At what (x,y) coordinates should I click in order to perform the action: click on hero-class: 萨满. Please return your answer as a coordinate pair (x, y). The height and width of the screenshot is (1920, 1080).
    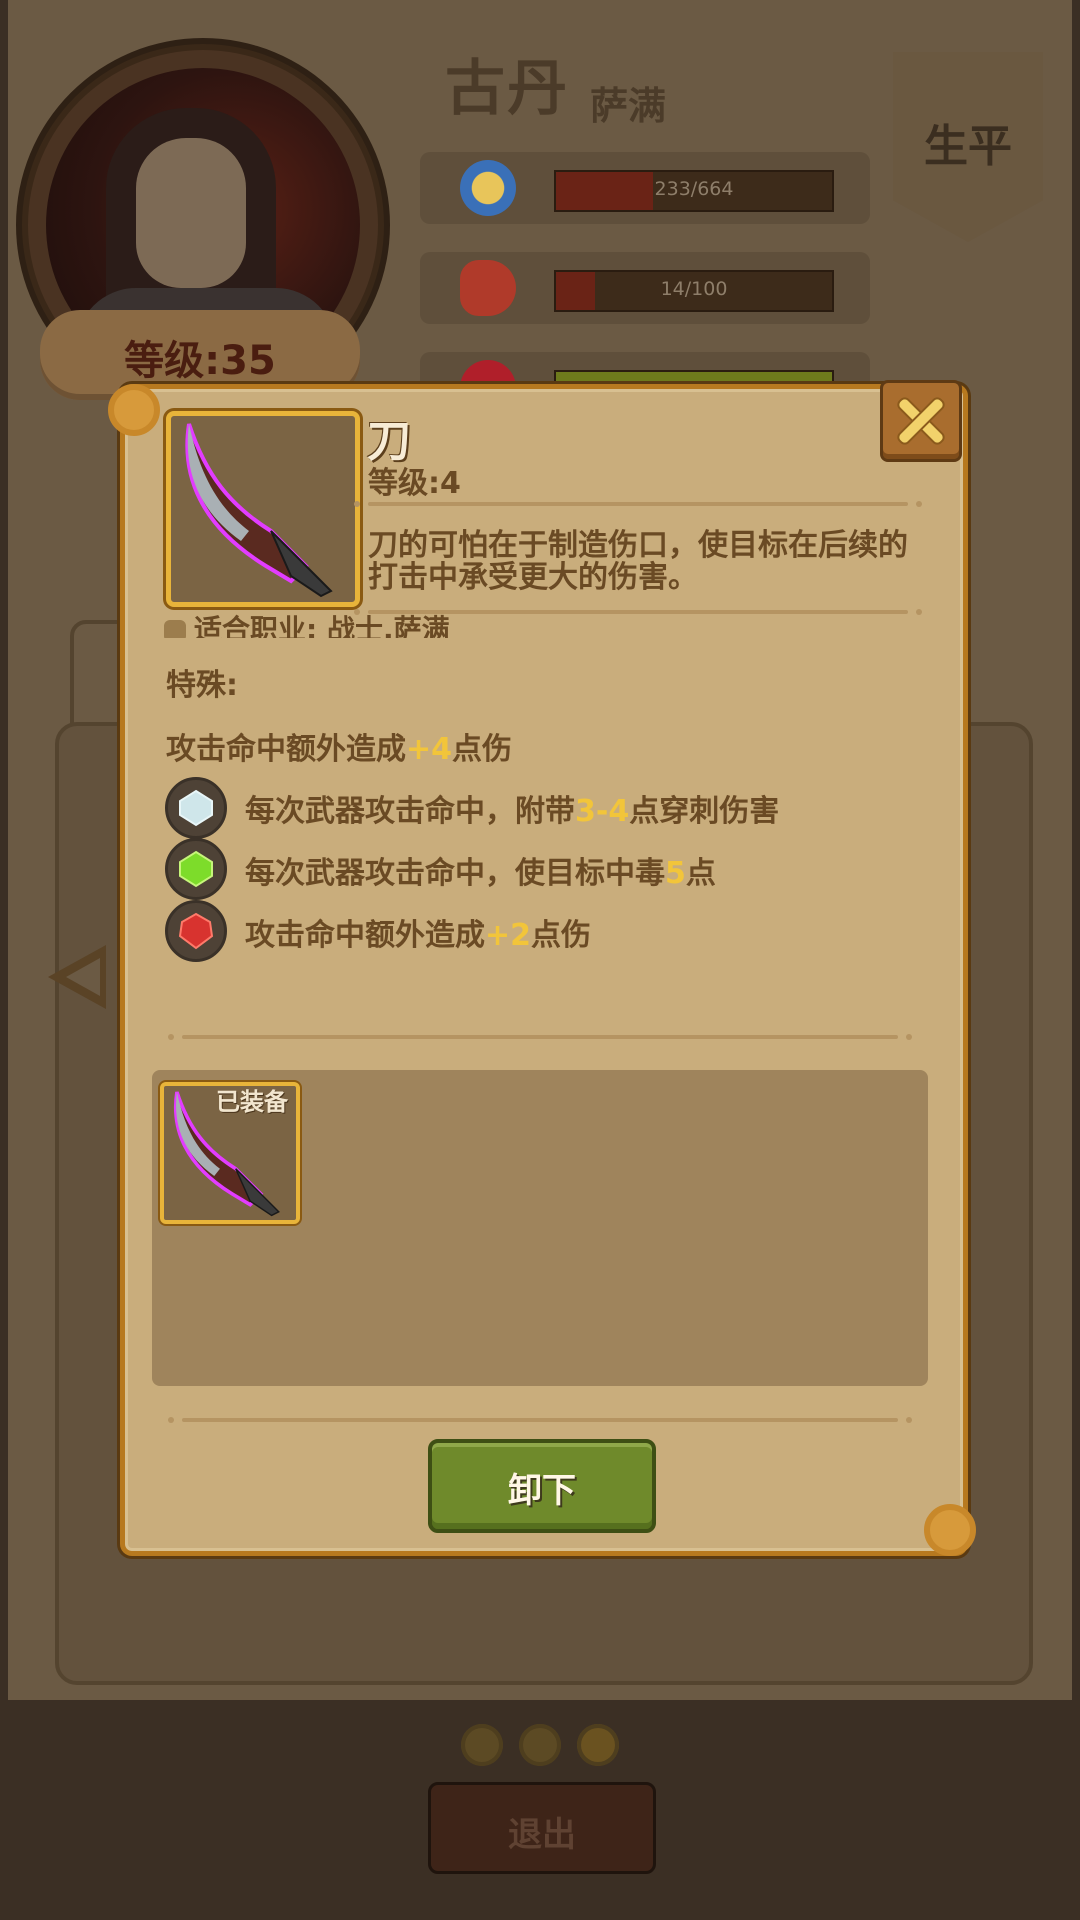
    Looking at the image, I should click on (628, 106).